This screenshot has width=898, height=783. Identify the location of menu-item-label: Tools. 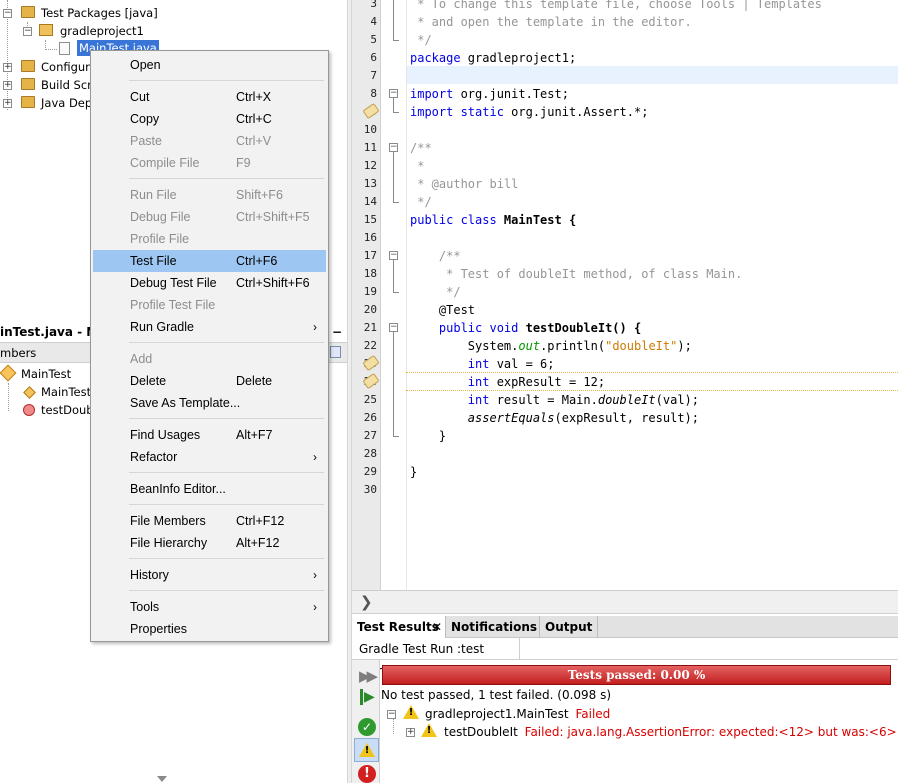
(145, 607).